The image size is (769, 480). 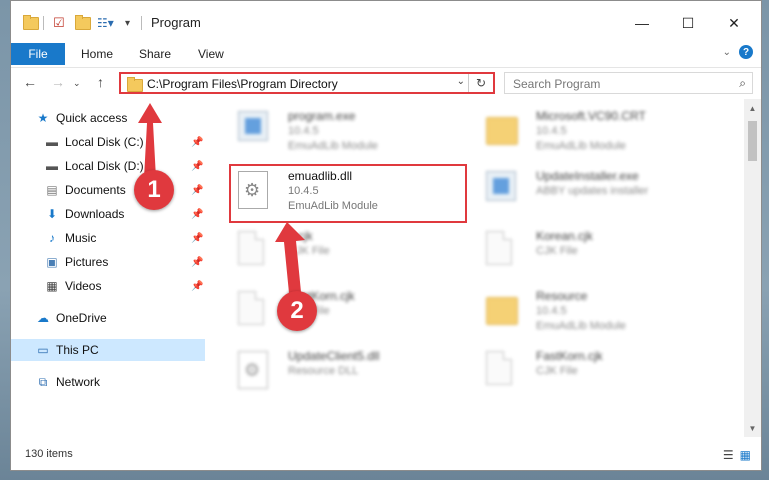 What do you see at coordinates (746, 52) in the screenshot?
I see `help-icon: ?` at bounding box center [746, 52].